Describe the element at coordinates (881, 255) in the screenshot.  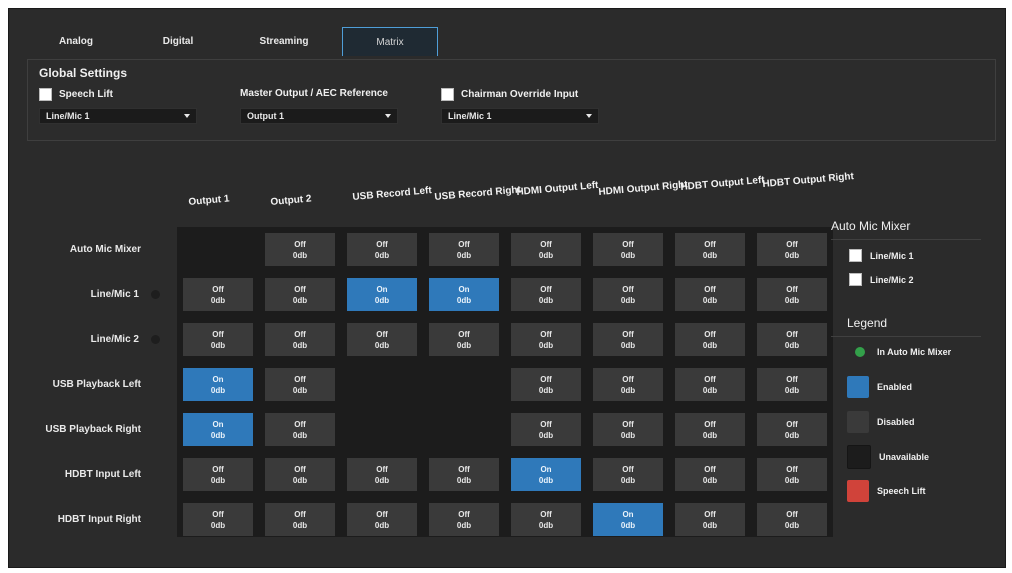
I see `auto-mic-line-mic-1: Line/Mic 1` at that location.